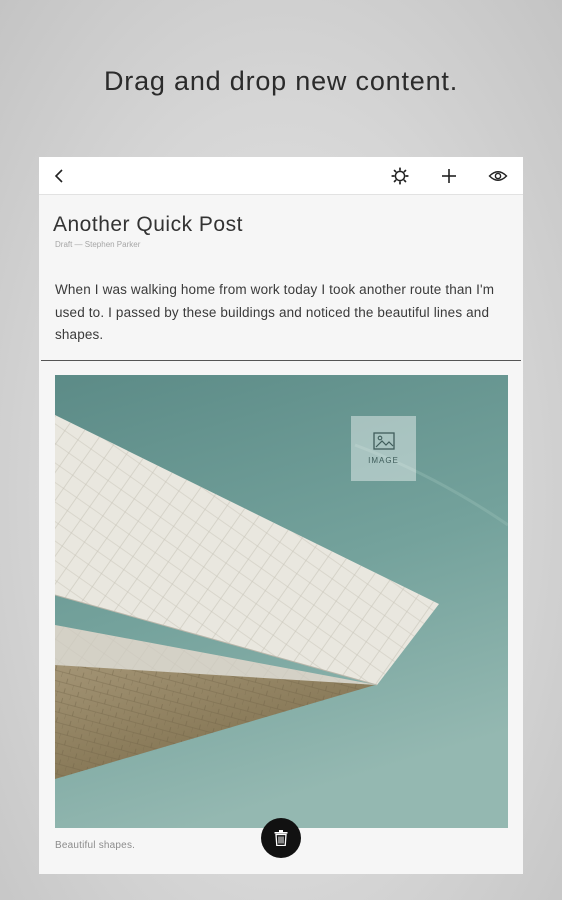  I want to click on eye-icon, so click(498, 176).